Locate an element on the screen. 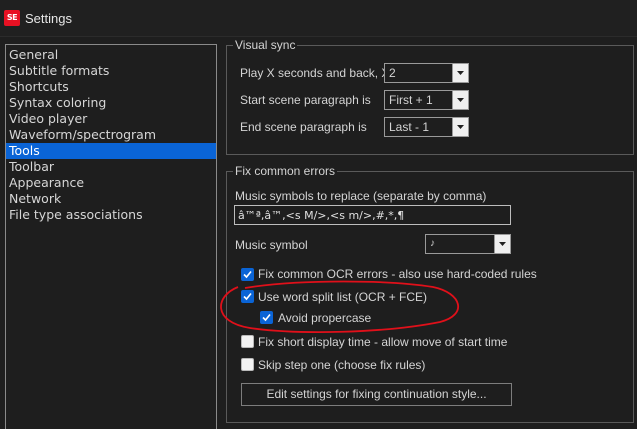 This screenshot has width=637, height=429. avoid-propercase-checkbox is located at coordinates (266, 317).